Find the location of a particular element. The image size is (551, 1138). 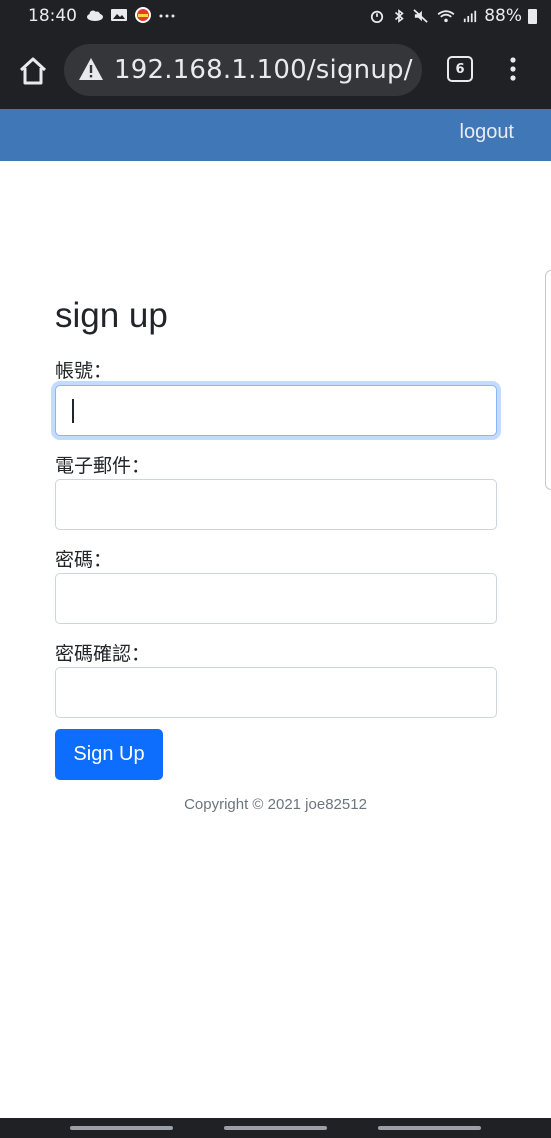

system-nav-bar is located at coordinates (275, 1128).